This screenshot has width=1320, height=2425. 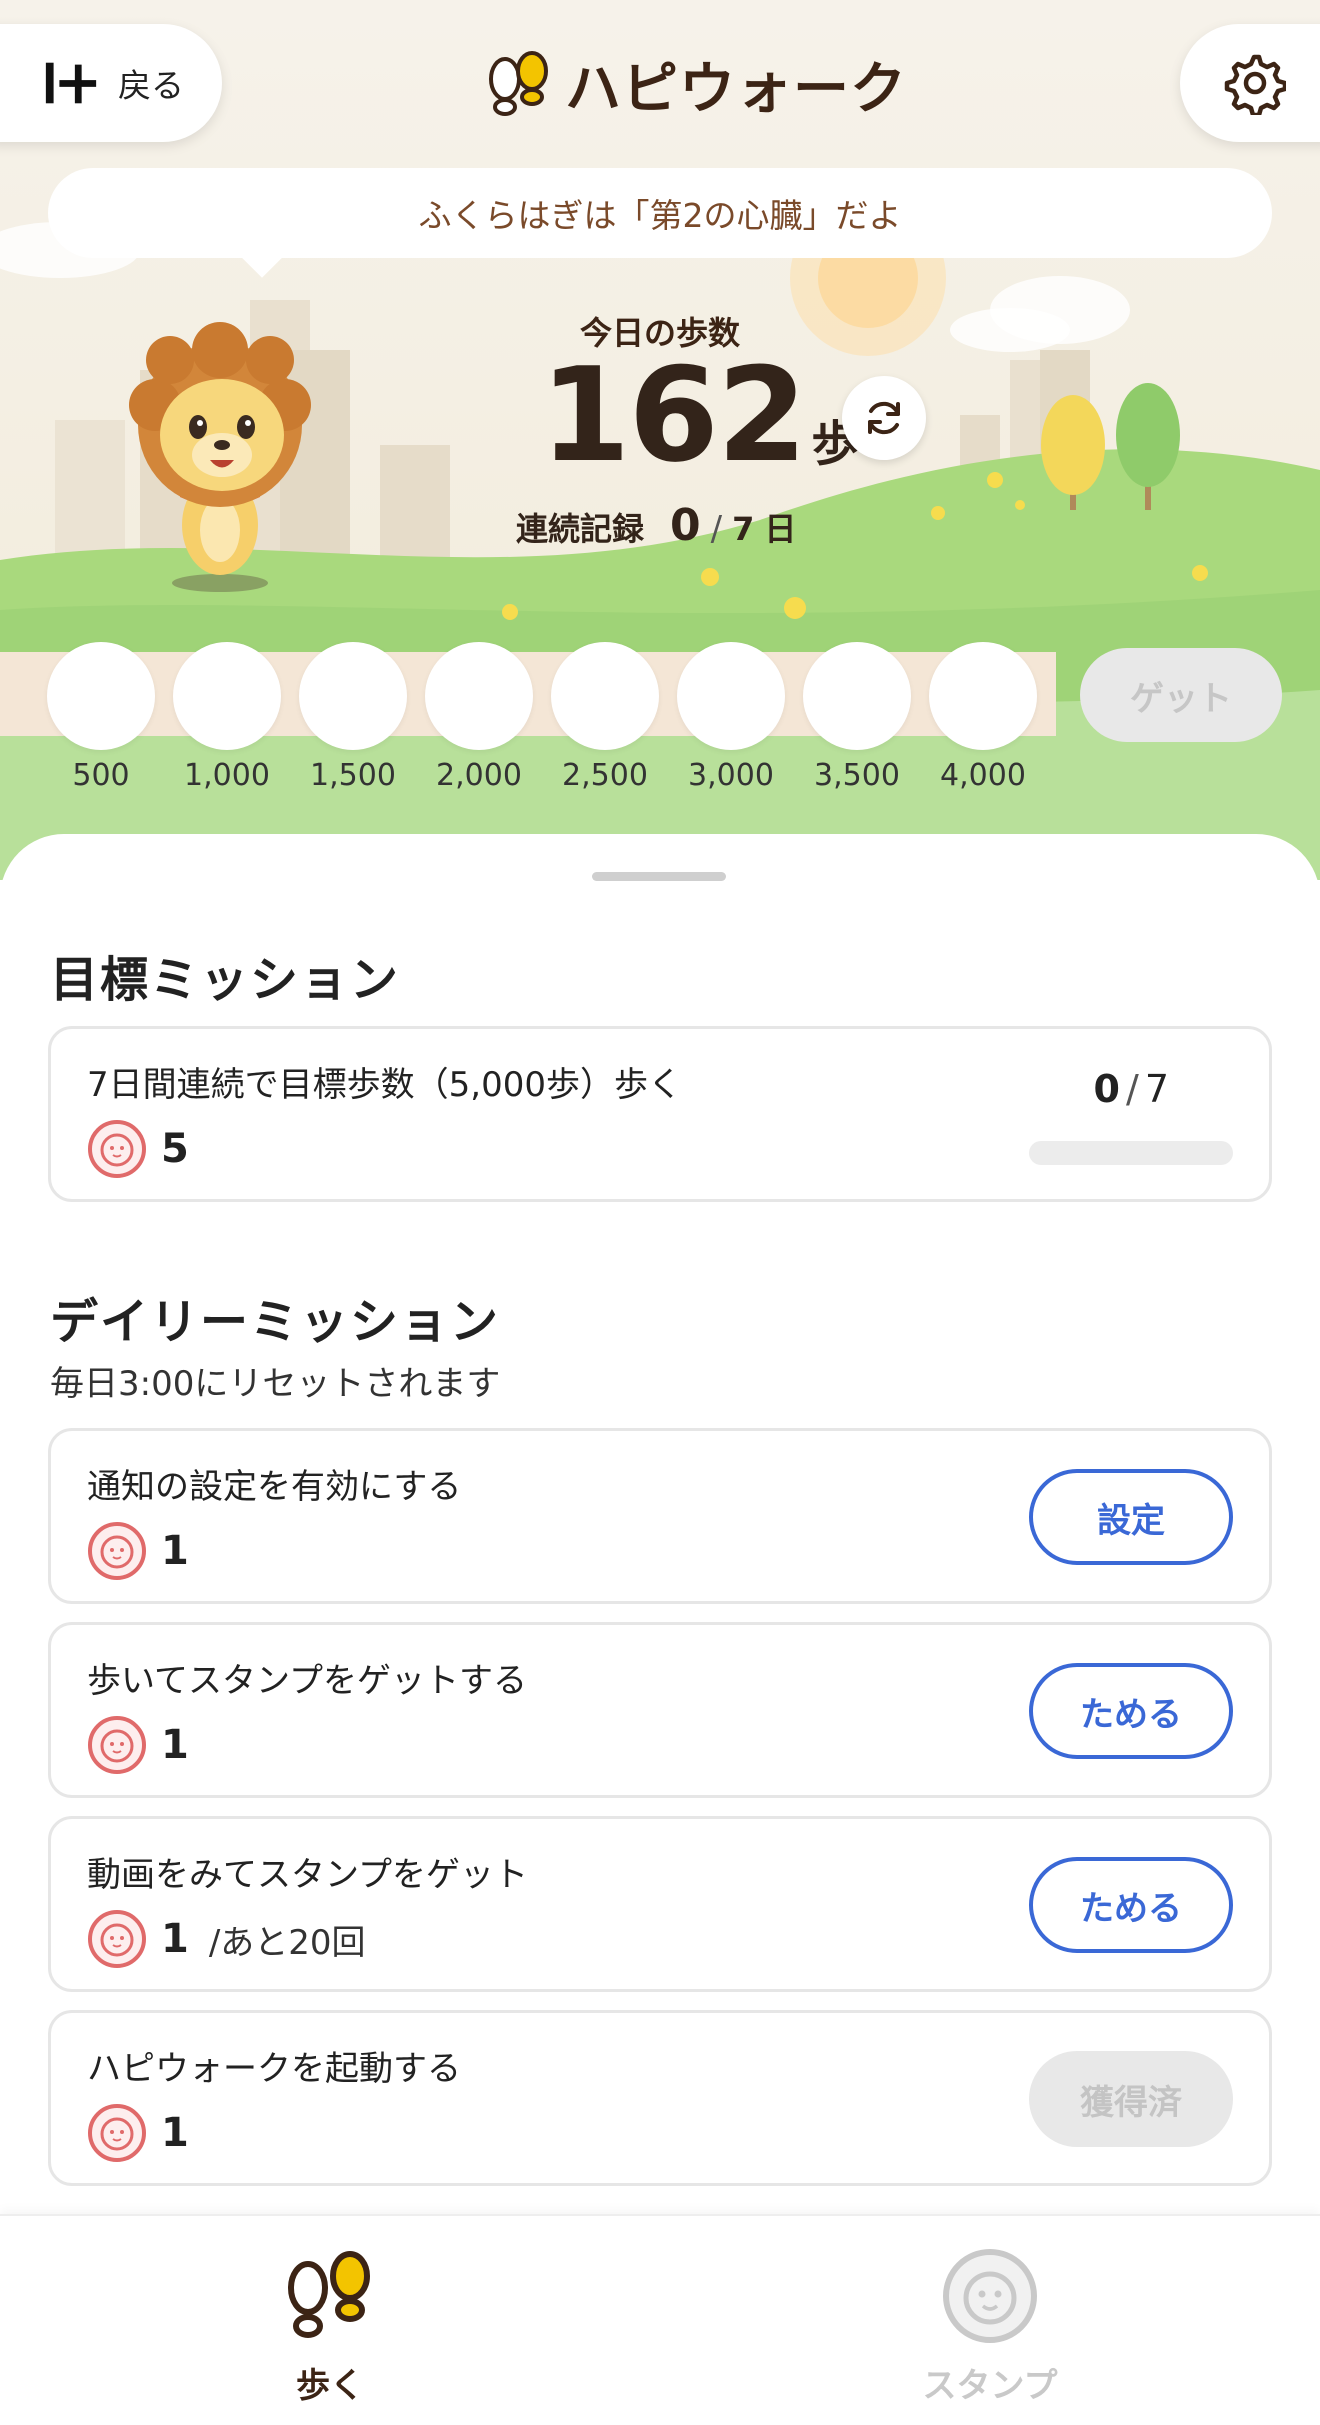 I want to click on mission-progress-bar, so click(x=1131, y=1153).